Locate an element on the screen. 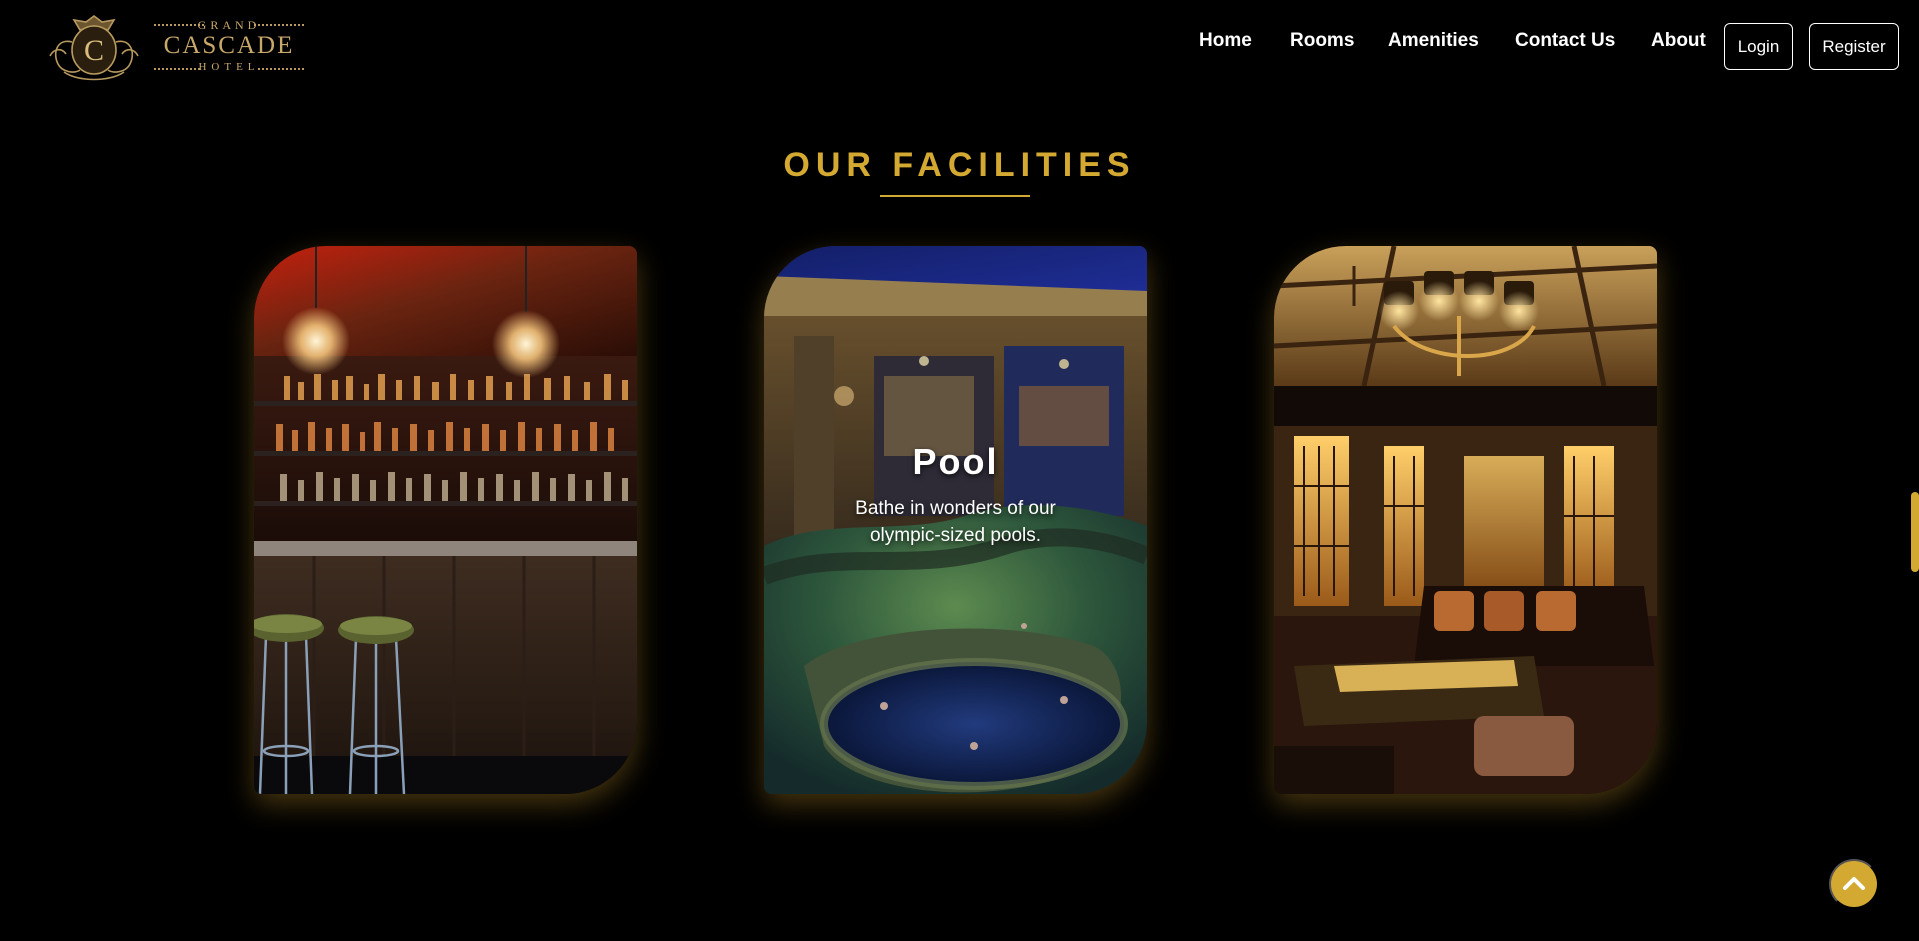 The height and width of the screenshot is (941, 1919). register-button: Register is located at coordinates (1854, 46).